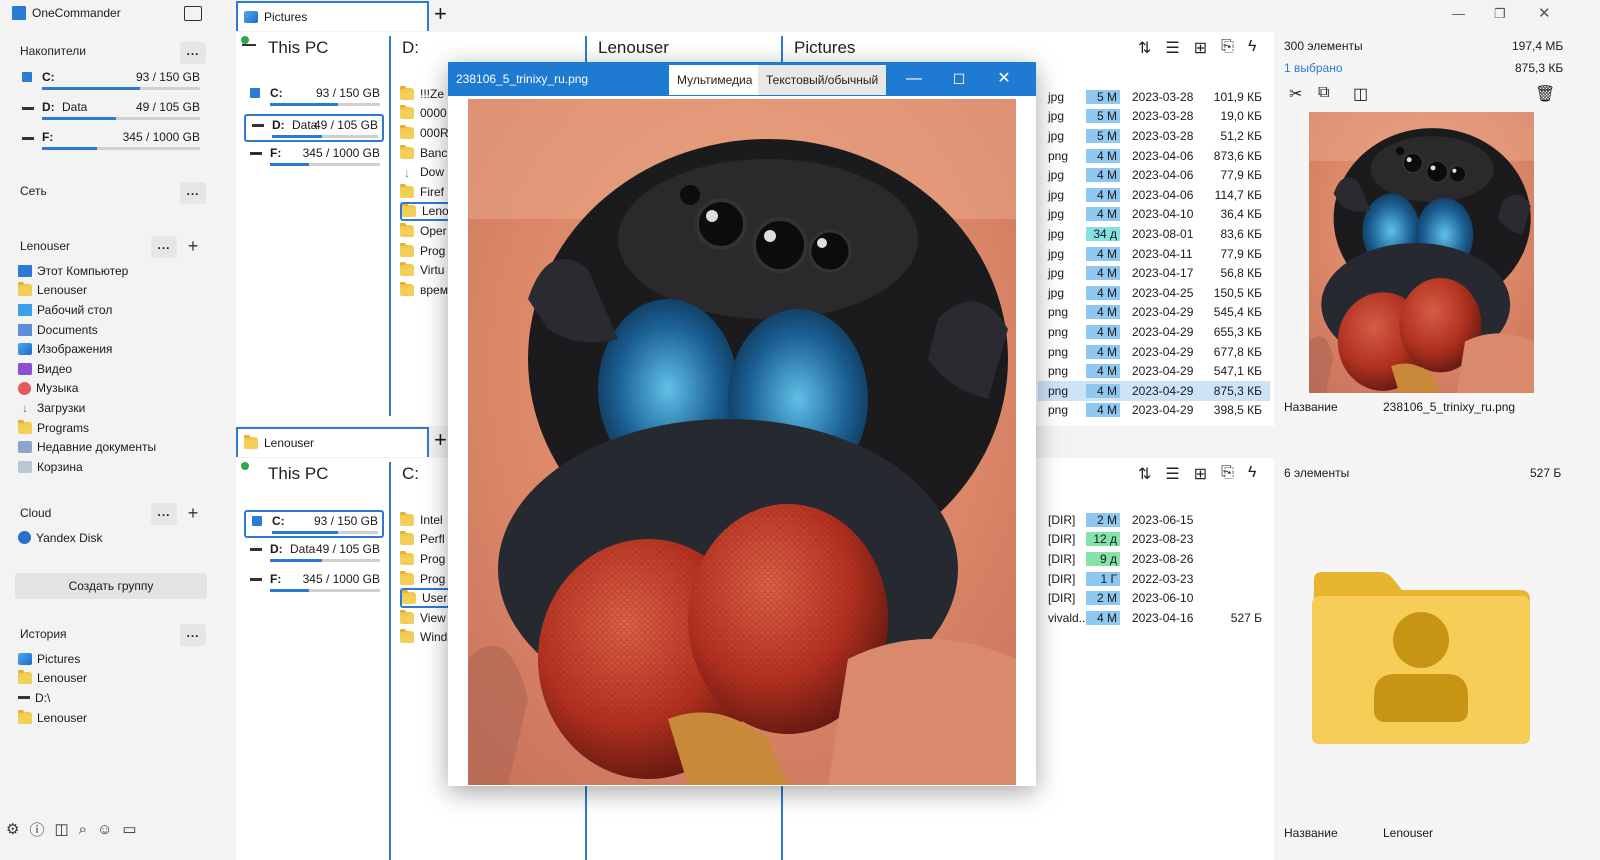 This screenshot has height=860, width=1600. I want to click on sidebar-drive-f: F: 345 / 1000 GB, so click(113, 145).